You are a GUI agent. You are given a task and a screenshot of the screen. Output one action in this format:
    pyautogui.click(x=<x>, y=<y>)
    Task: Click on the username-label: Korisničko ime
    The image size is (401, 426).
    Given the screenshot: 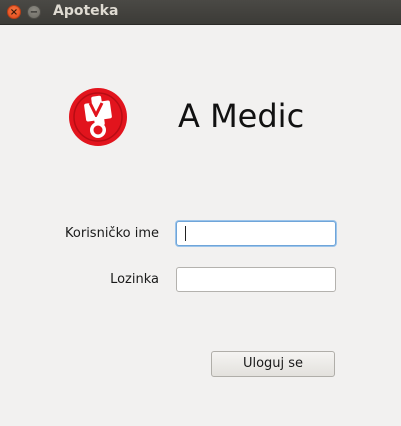 What is the action you would take?
    pyautogui.click(x=112, y=233)
    